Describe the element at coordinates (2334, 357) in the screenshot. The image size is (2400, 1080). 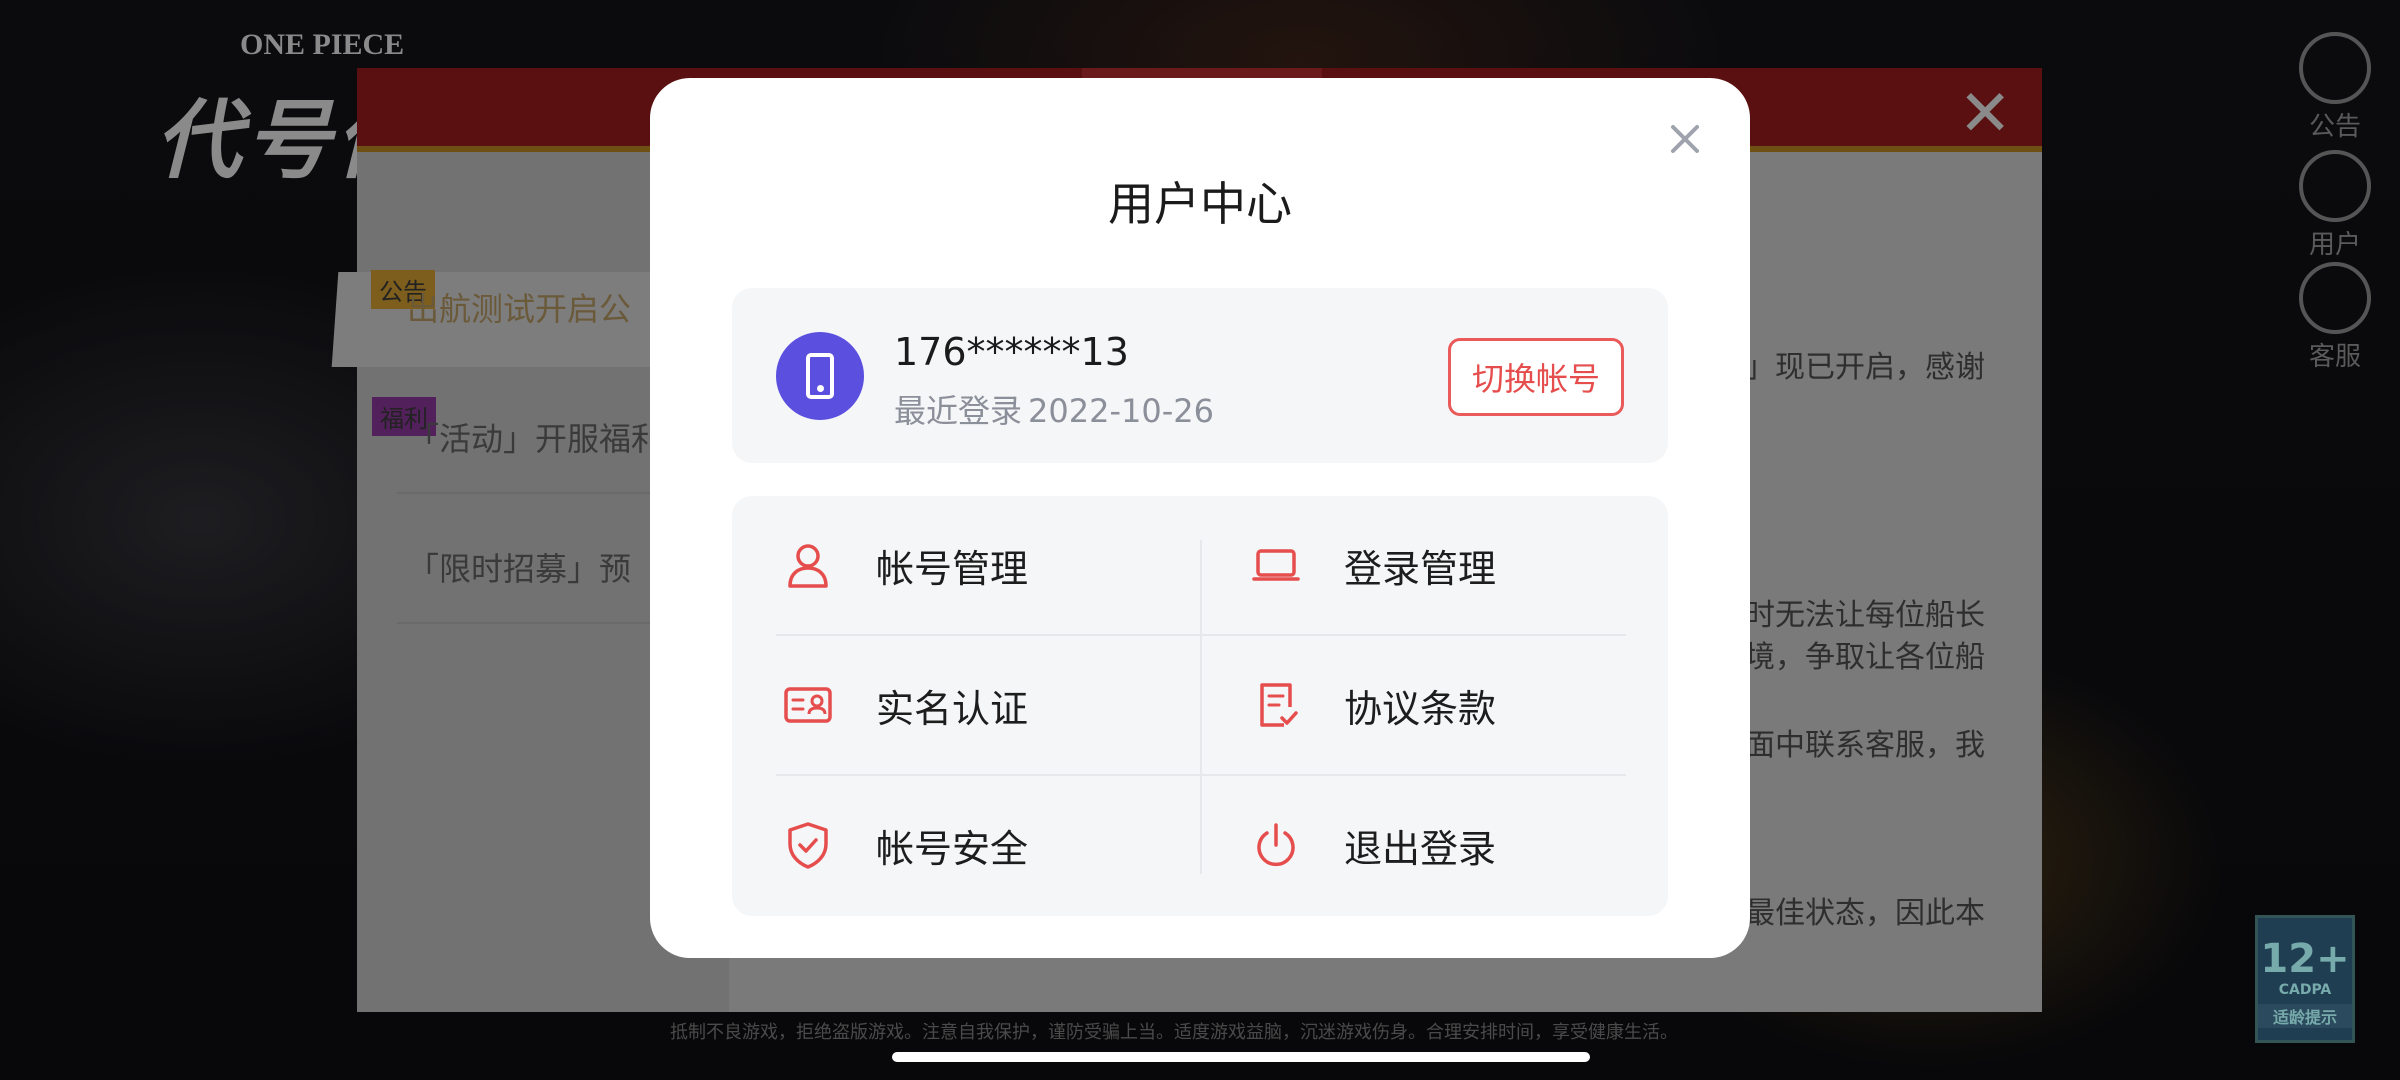
I see `side-button-label: 客服` at that location.